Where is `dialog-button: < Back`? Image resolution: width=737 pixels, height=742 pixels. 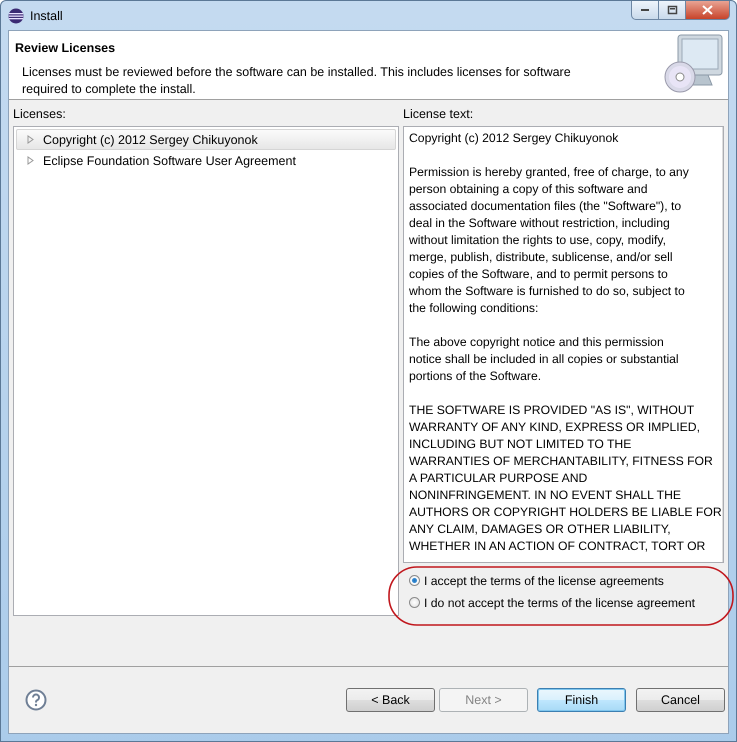 dialog-button: < Back is located at coordinates (390, 700).